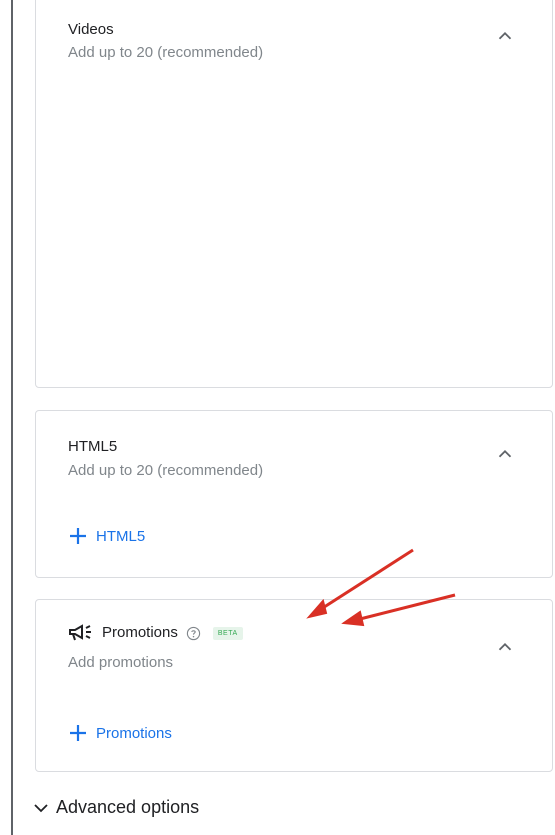 This screenshot has height=835, width=555. Describe the element at coordinates (80, 632) in the screenshot. I see `megaphone-icon` at that location.